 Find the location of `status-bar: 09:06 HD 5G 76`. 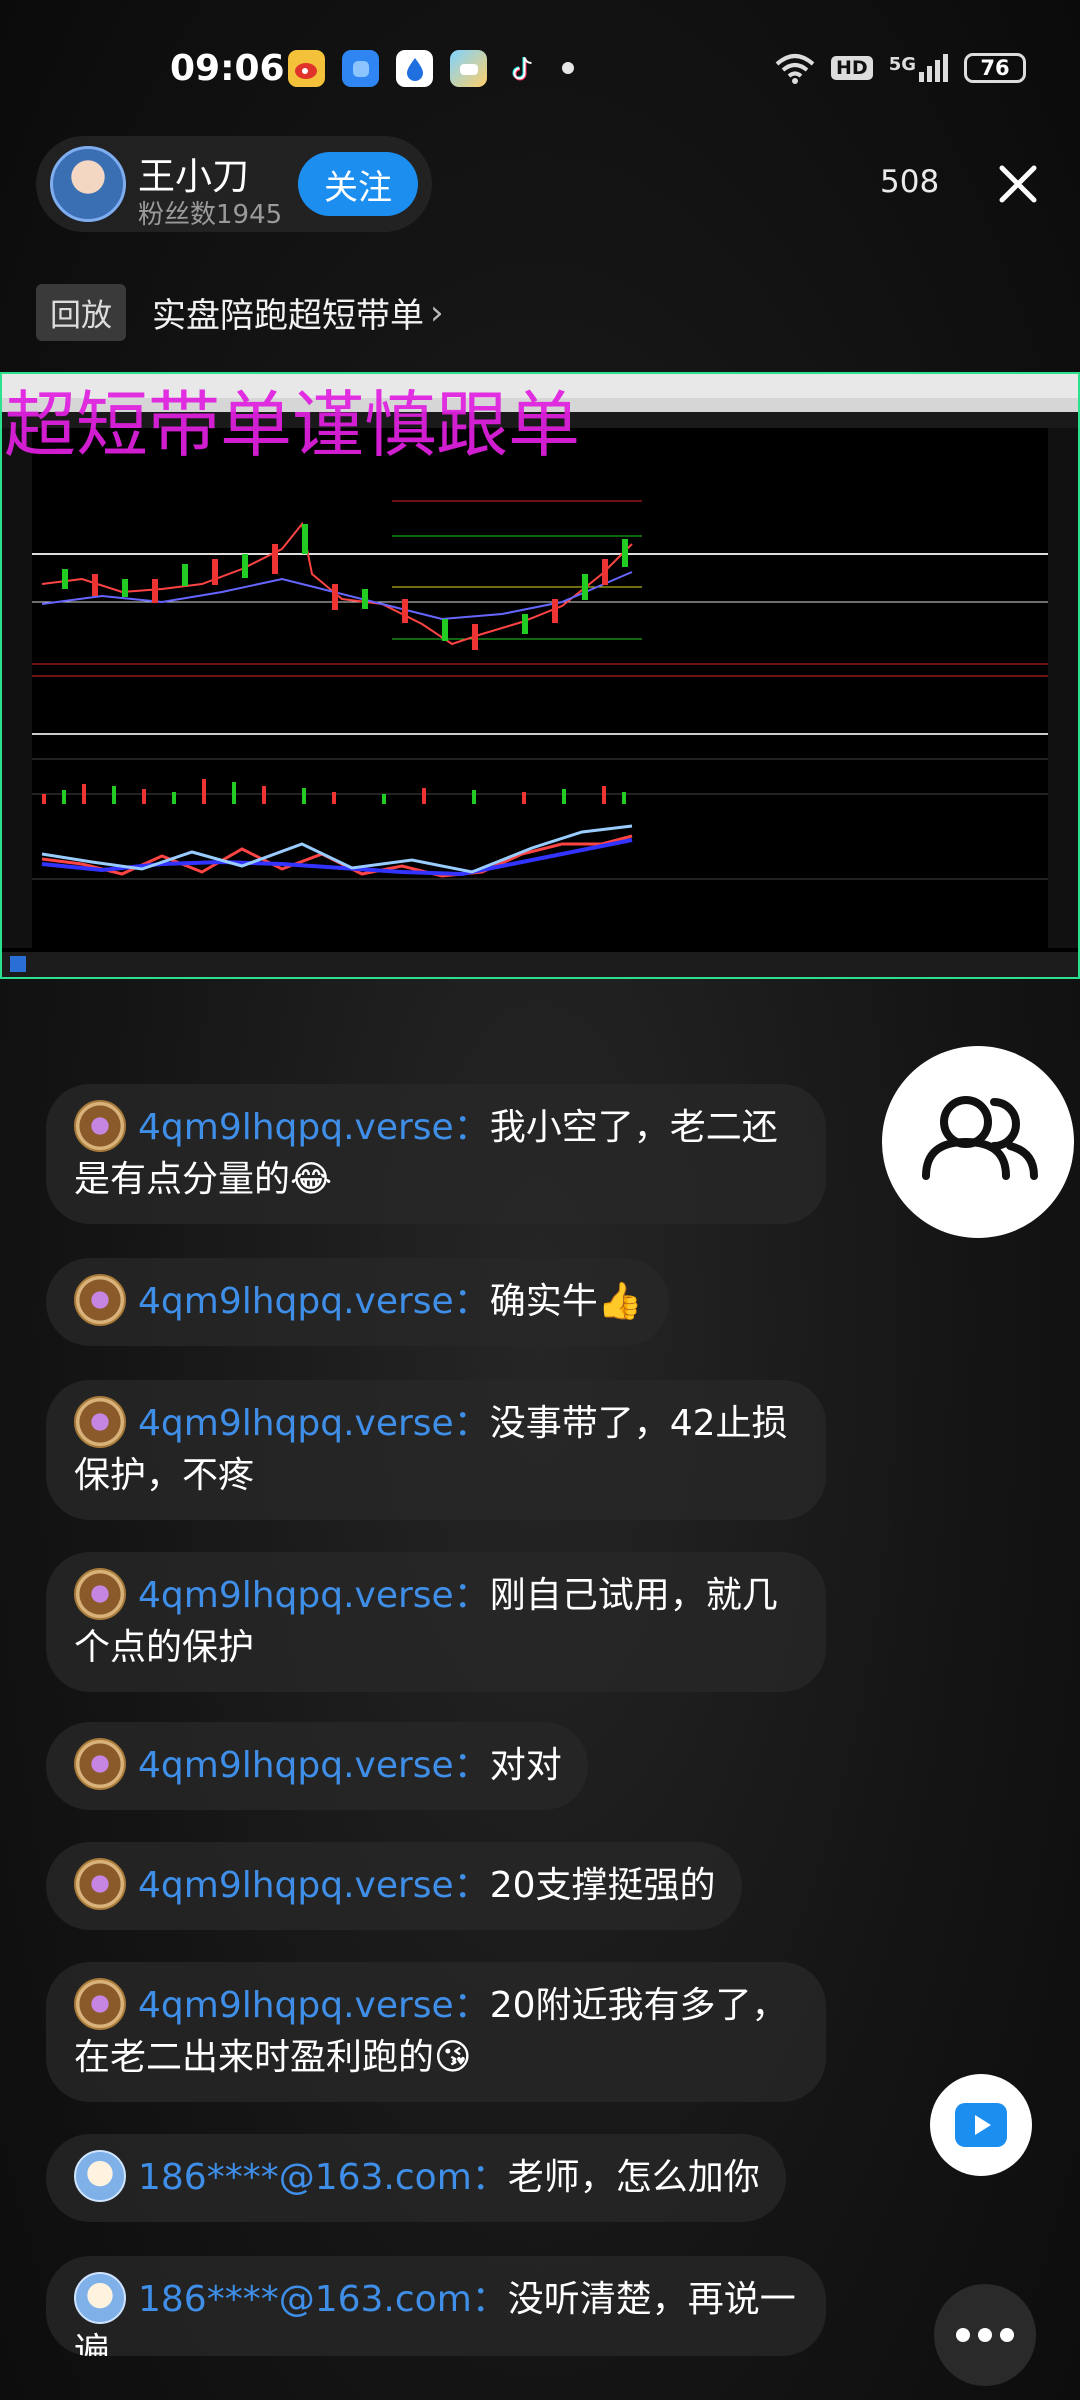

status-bar: 09:06 HD 5G 76 is located at coordinates (540, 70).